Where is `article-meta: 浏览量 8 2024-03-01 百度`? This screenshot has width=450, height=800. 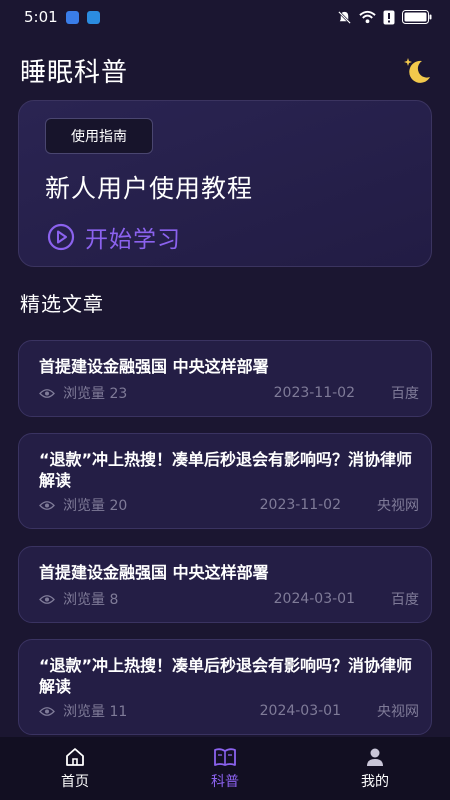
article-meta: 浏览量 8 2024-03-01 百度 is located at coordinates (229, 599).